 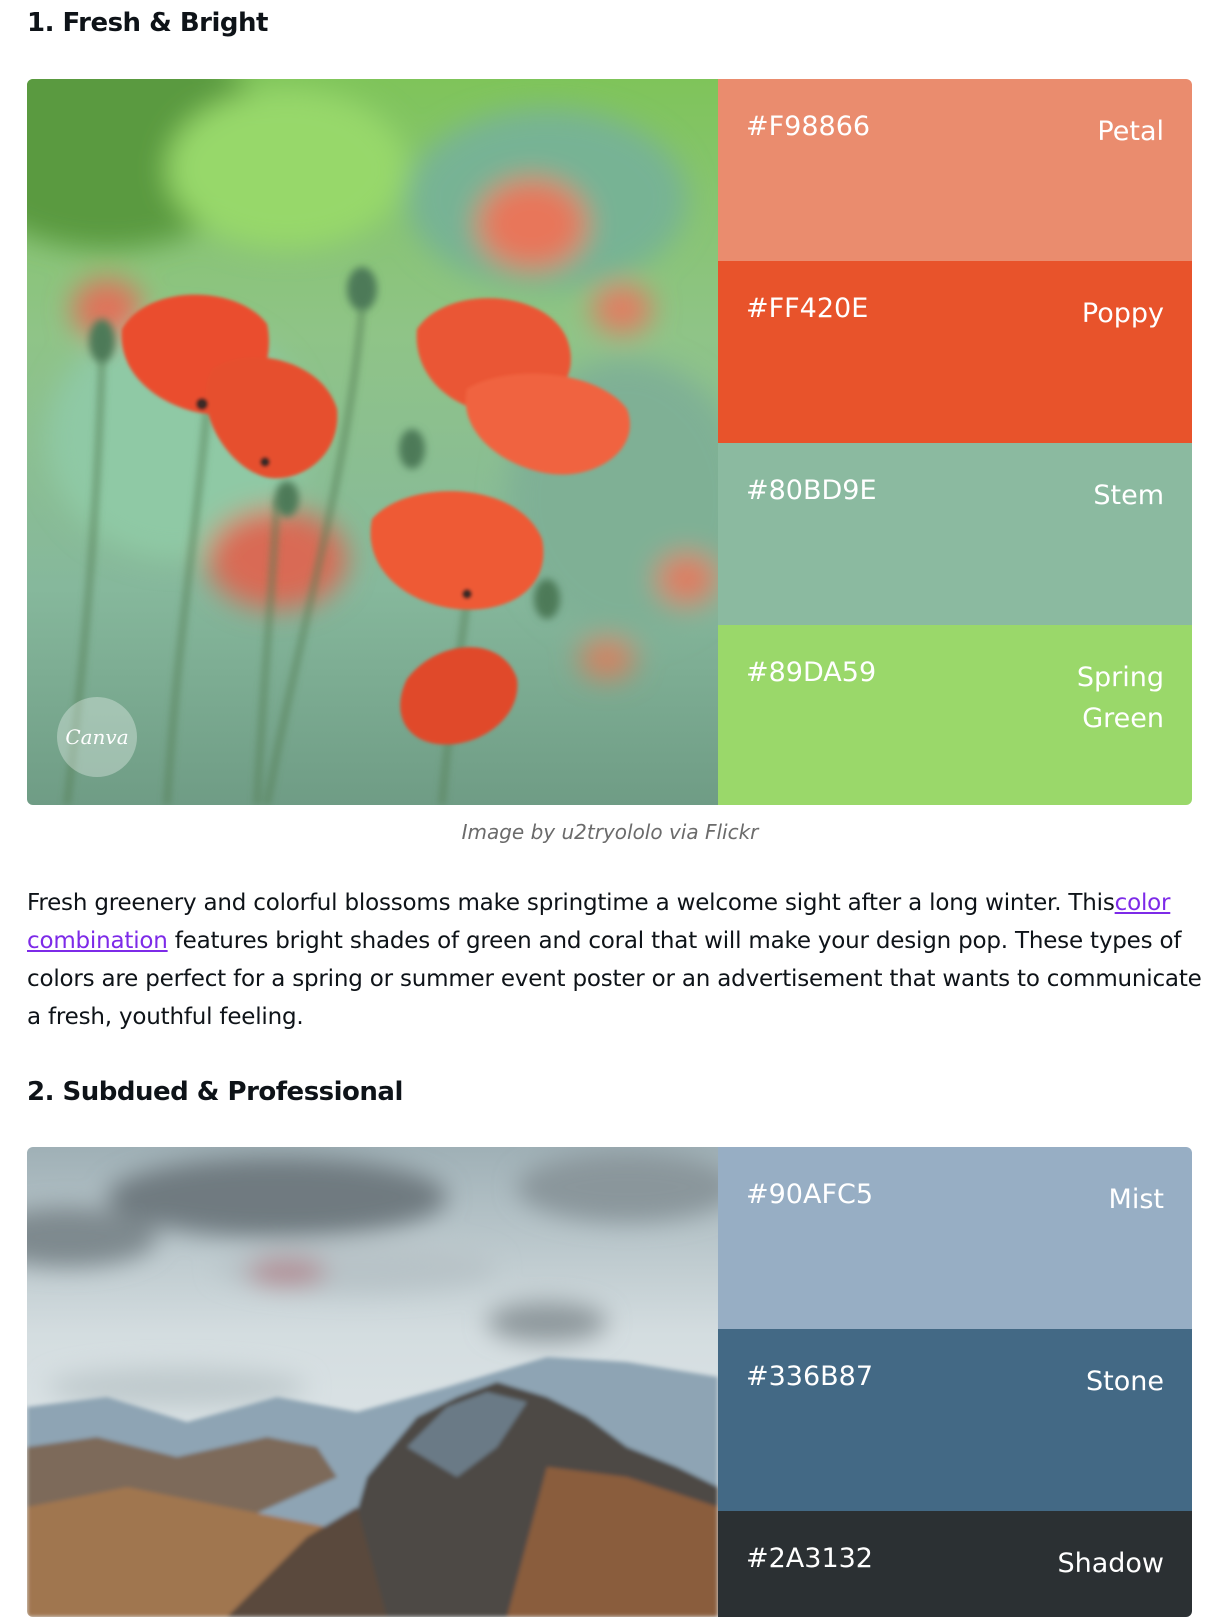 I want to click on swatch-name: Mist, so click(x=1136, y=1199).